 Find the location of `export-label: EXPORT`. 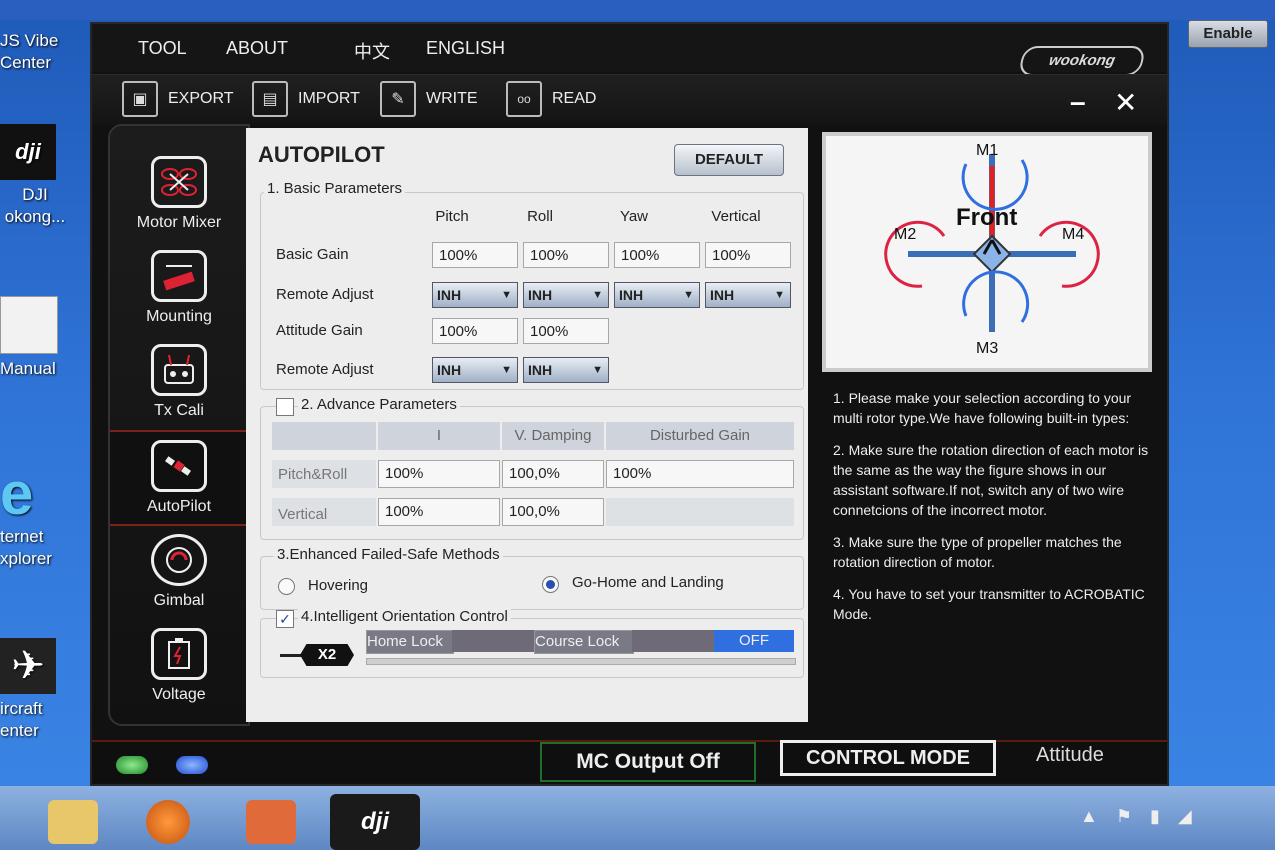

export-label: EXPORT is located at coordinates (201, 98).